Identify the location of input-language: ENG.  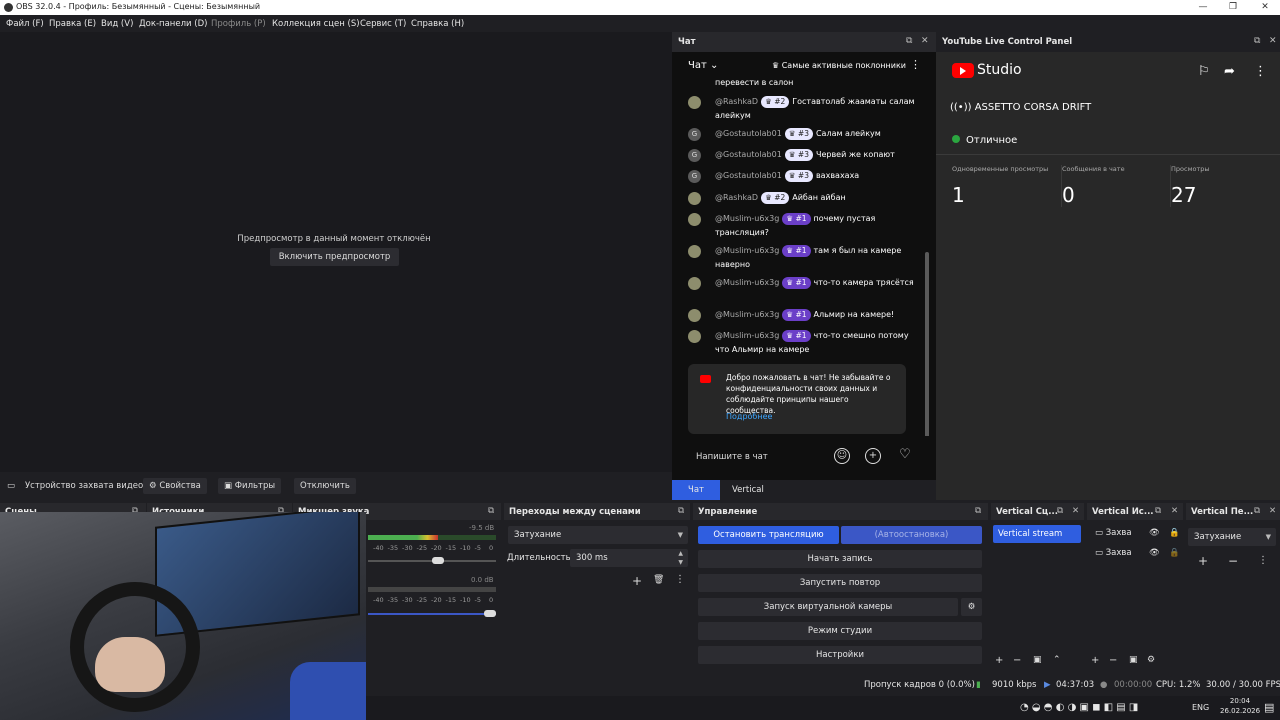
(1200, 707).